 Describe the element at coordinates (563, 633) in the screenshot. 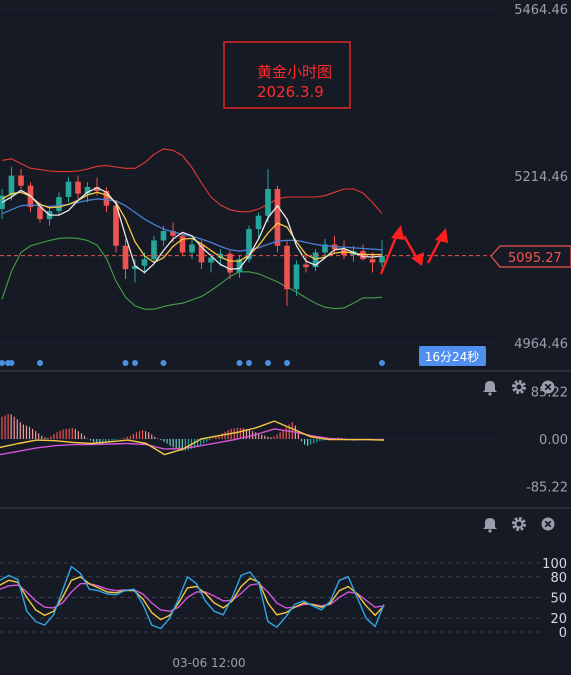

I see `stochastic-y-tick-label: 0` at that location.